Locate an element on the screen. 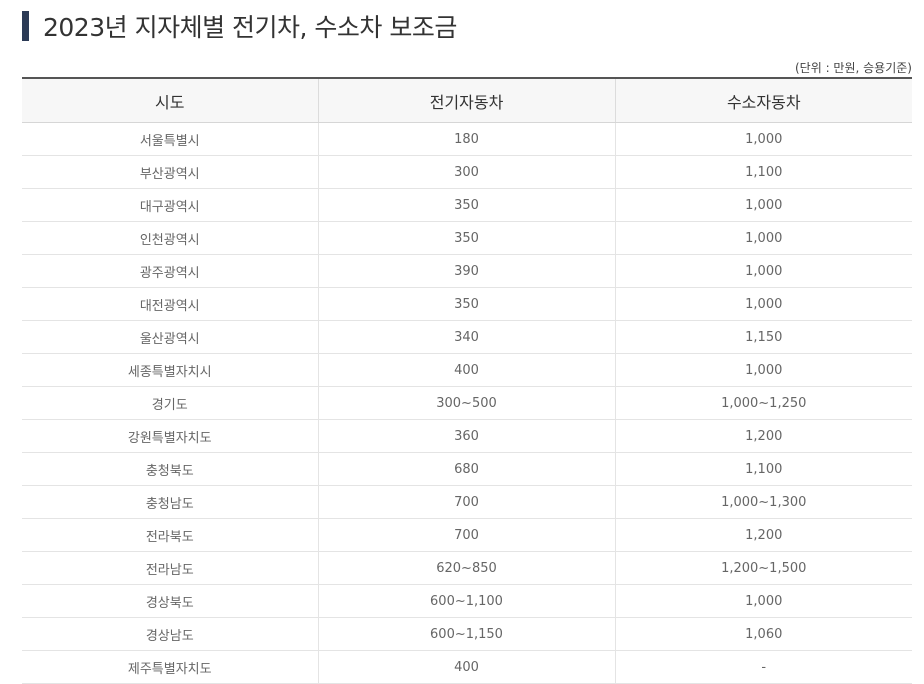  electric-subsidy-cell: 680 is located at coordinates (466, 469).